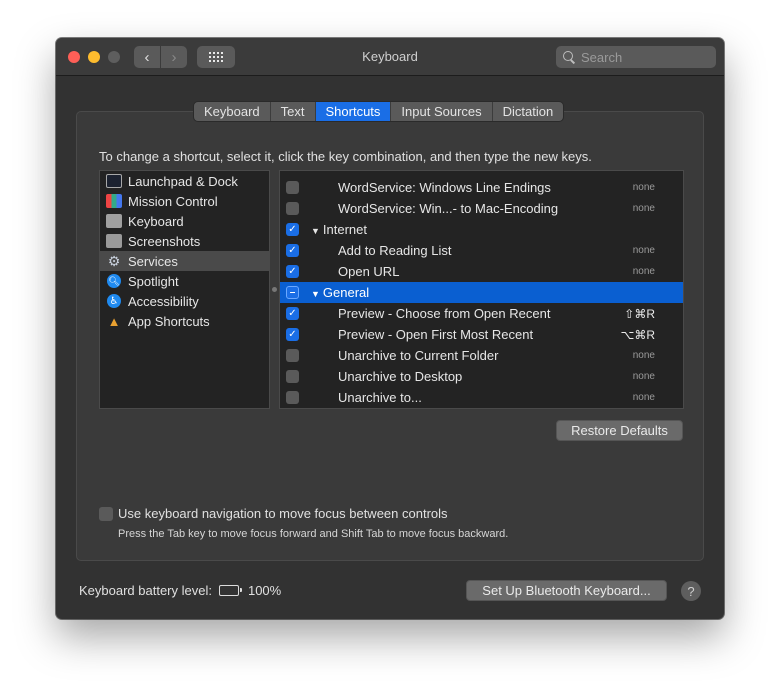 Image resolution: width=780 pixels, height=693 pixels. I want to click on spotlight-icon: 🔍︎, so click(114, 281).